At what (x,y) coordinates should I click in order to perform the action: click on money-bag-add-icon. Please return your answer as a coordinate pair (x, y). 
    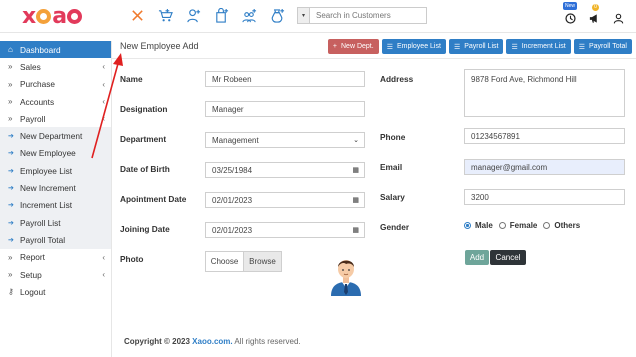
    Looking at the image, I should click on (277, 15).